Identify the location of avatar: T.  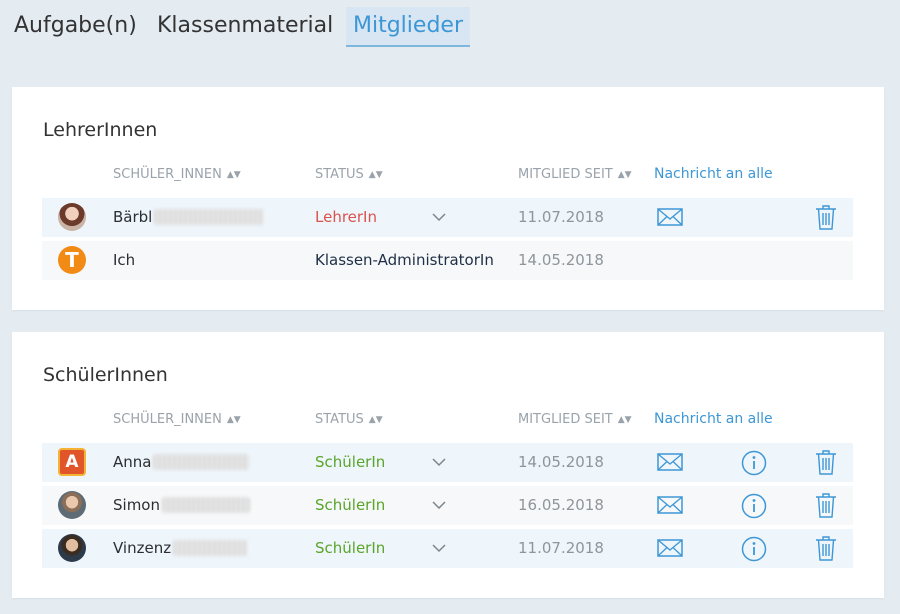
(72, 260).